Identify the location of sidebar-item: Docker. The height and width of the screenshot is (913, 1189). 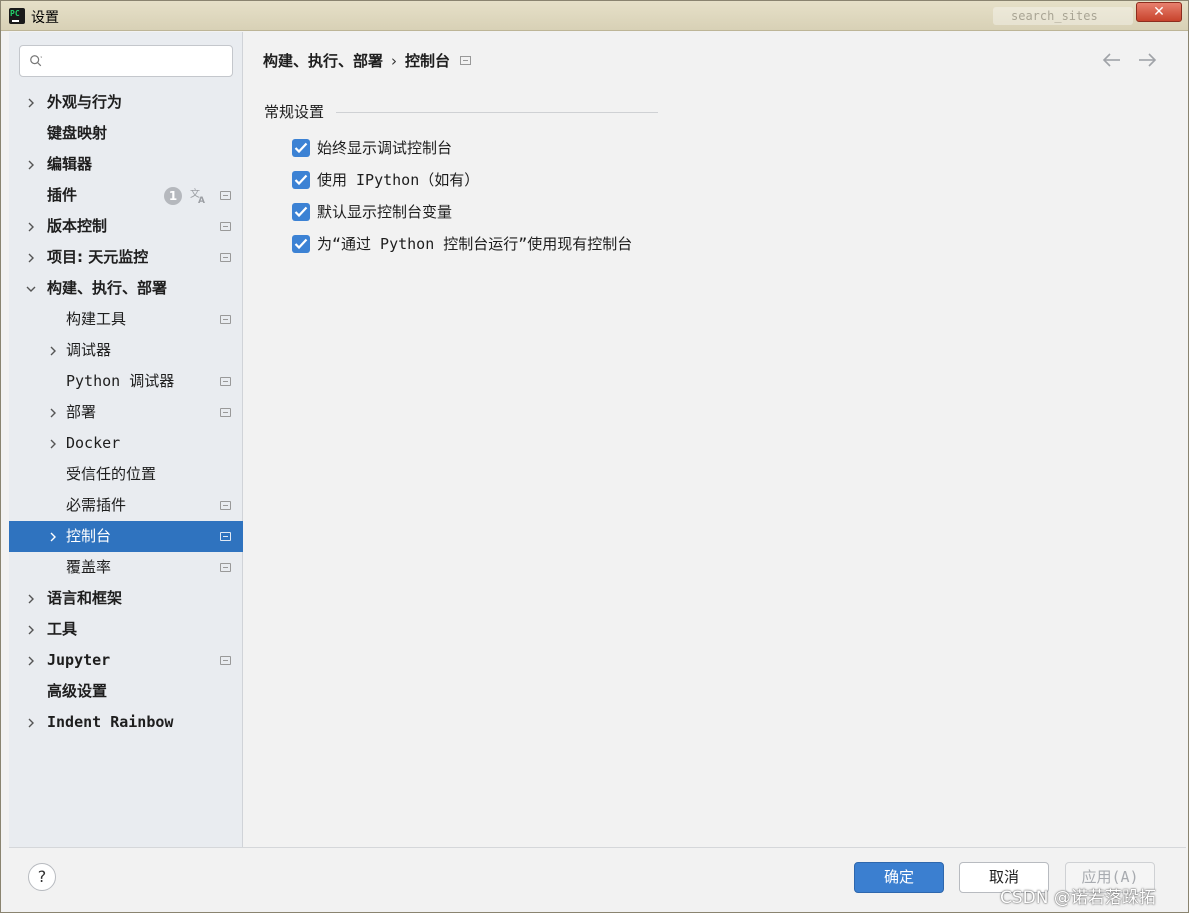
(126, 443).